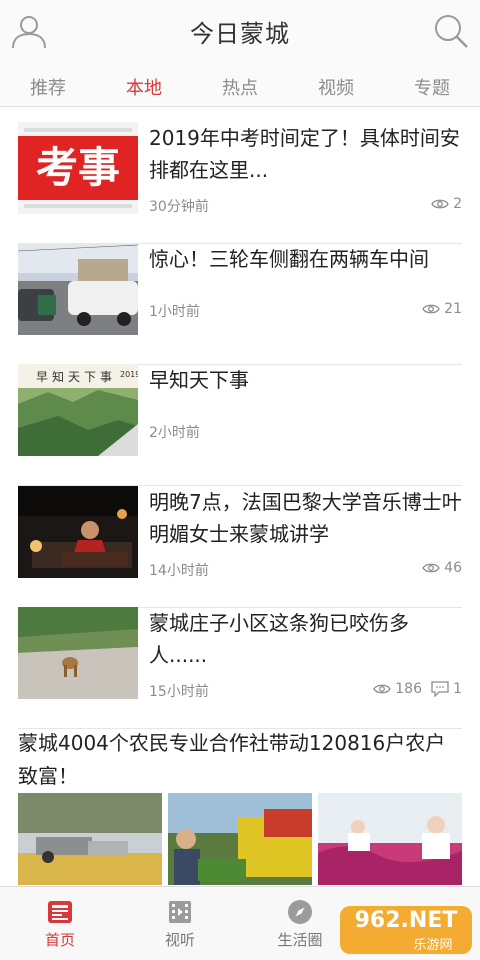  What do you see at coordinates (179, 940) in the screenshot?
I see `nav-media-label: 视听` at bounding box center [179, 940].